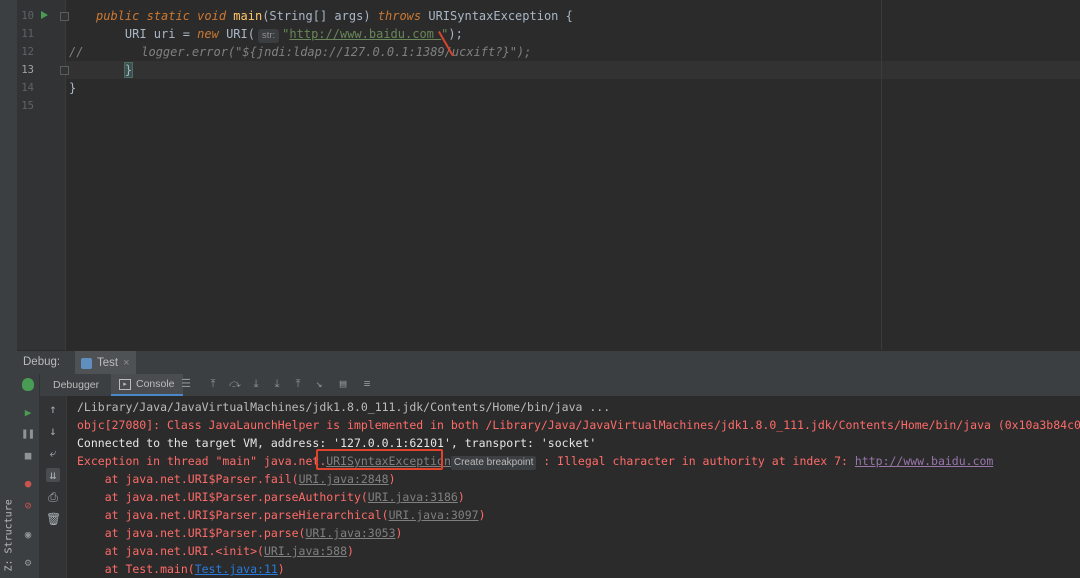 The image size is (1080, 578). What do you see at coordinates (500, 16) in the screenshot?
I see `code-text: URISyntaxException {` at bounding box center [500, 16].